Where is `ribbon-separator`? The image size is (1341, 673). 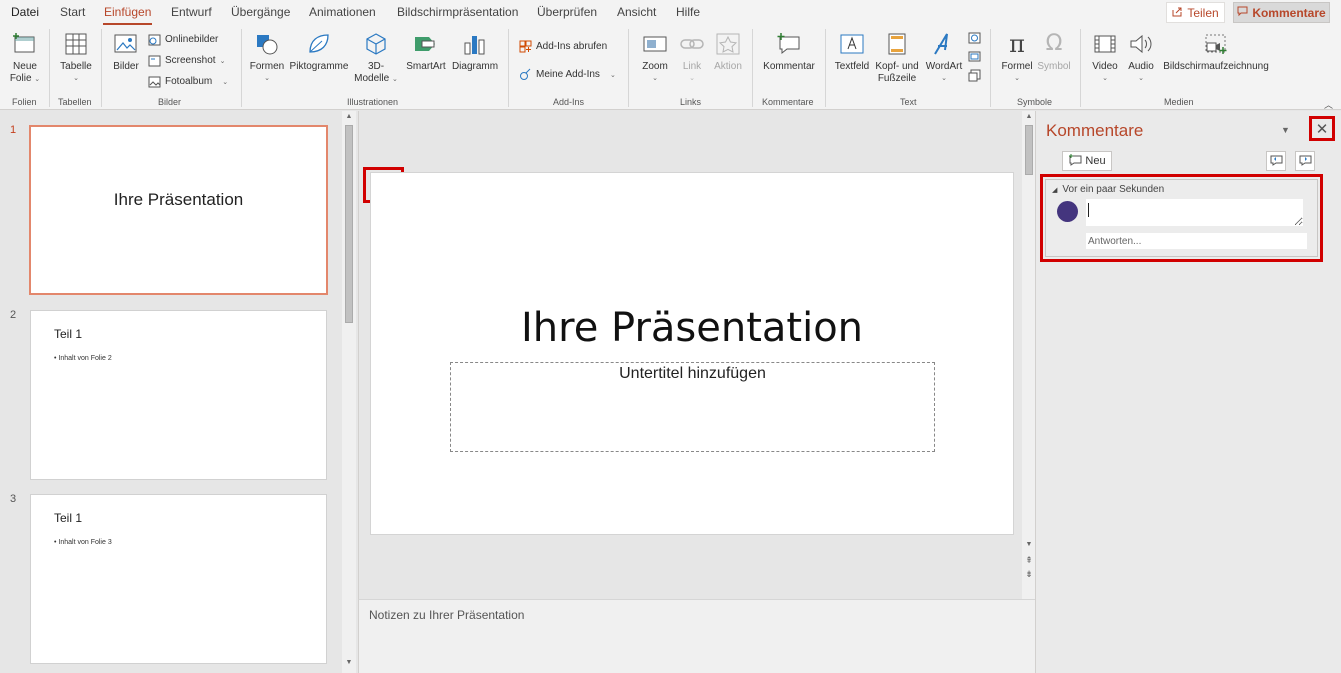
ribbon-separator is located at coordinates (990, 68).